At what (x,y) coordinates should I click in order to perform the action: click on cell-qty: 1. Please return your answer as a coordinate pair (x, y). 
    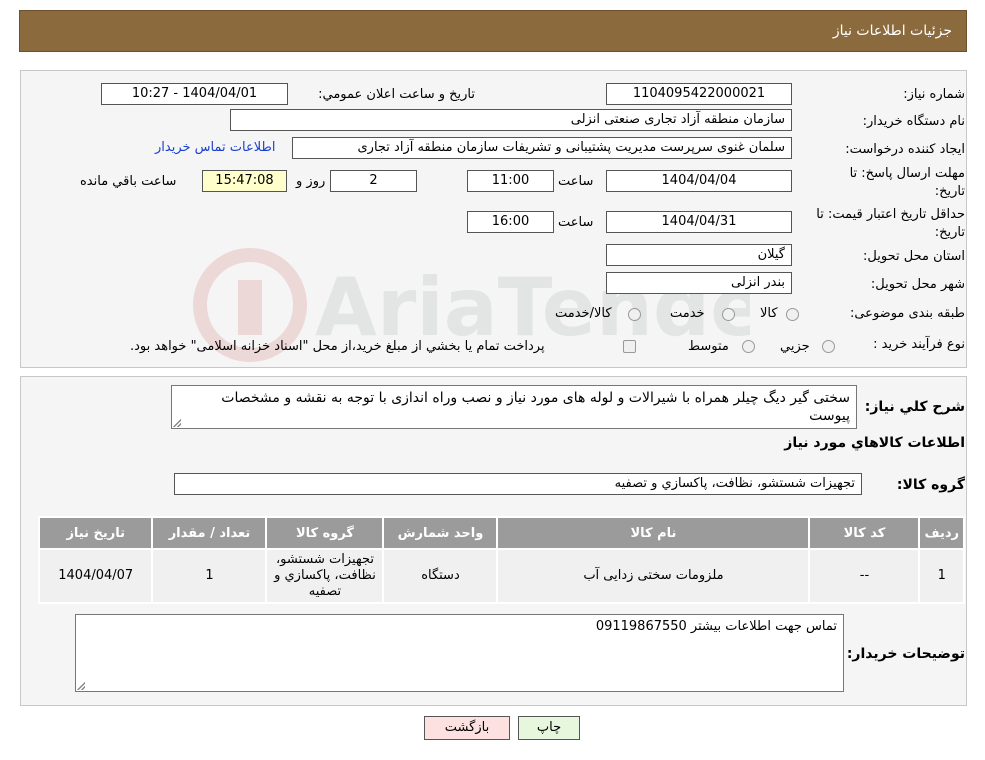
    Looking at the image, I should click on (209, 576).